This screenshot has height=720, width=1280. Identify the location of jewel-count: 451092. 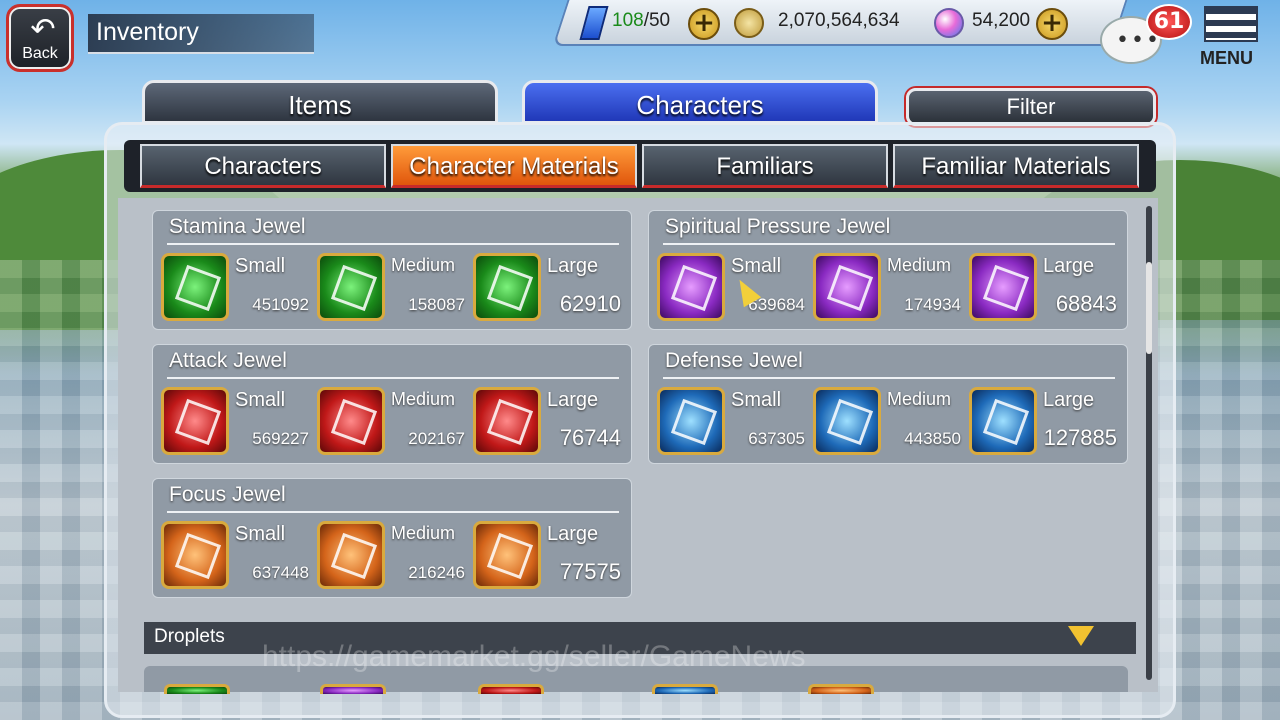
(280, 304).